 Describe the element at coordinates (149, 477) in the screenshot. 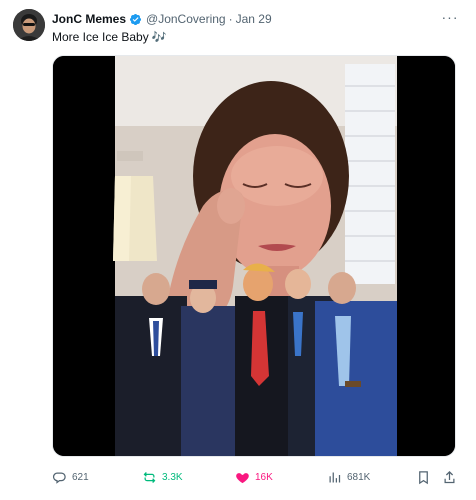

I see `repost-icon` at that location.